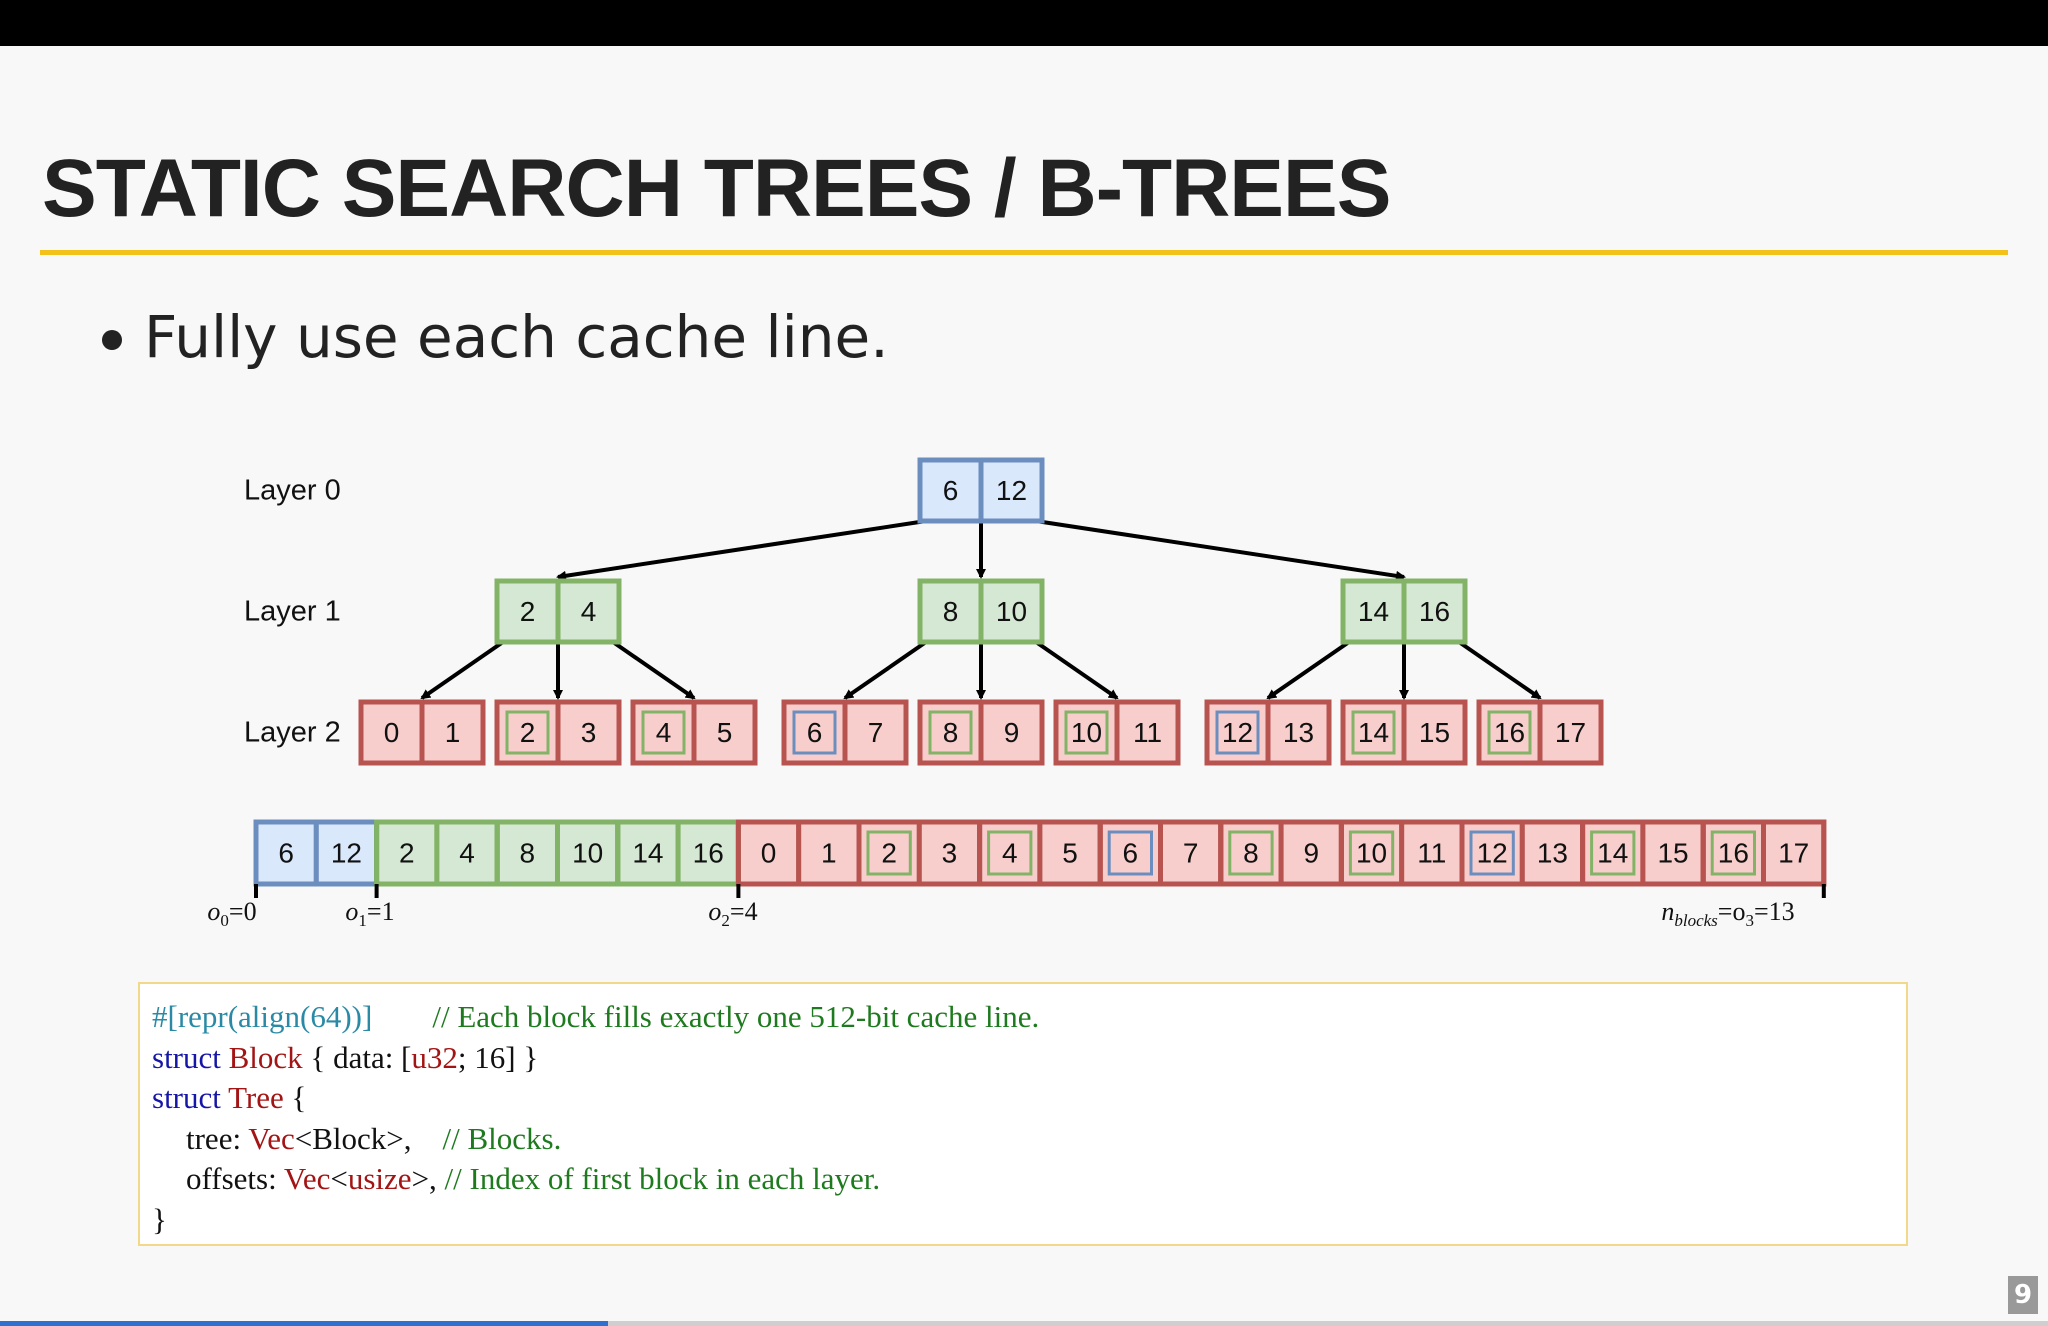  Describe the element at coordinates (1404, 611) in the screenshot. I see `tree-node-block: 14 16` at that location.